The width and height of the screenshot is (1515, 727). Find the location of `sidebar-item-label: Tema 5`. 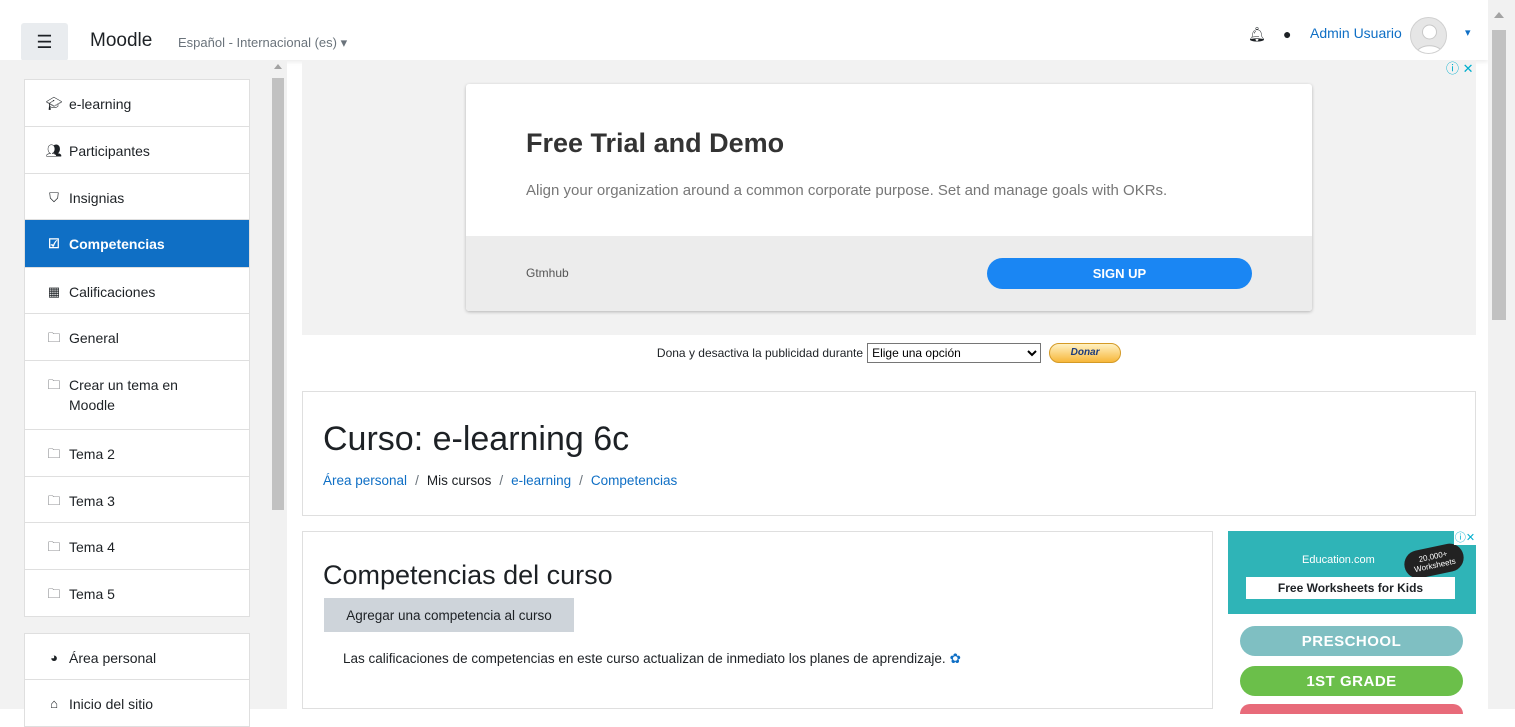

sidebar-item-label: Tema 5 is located at coordinates (92, 594).